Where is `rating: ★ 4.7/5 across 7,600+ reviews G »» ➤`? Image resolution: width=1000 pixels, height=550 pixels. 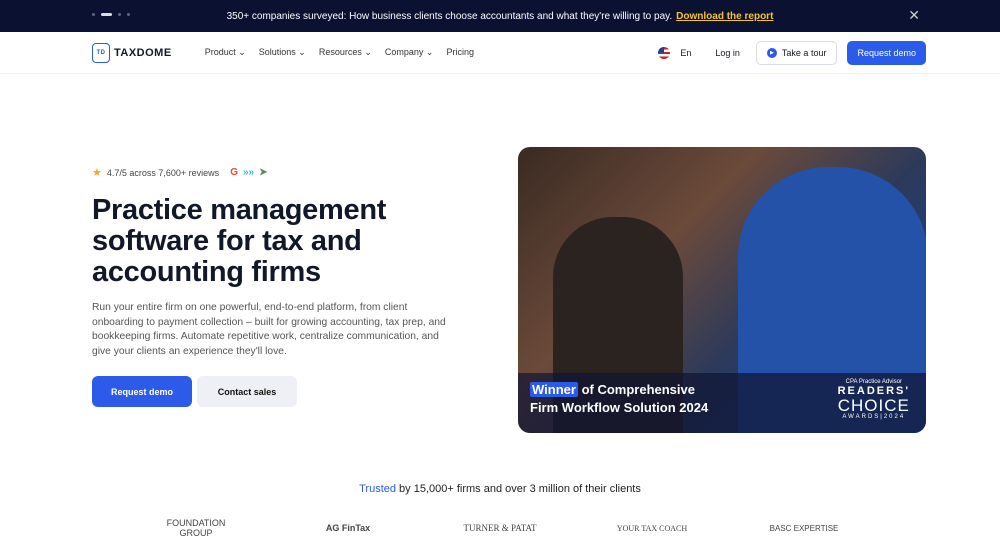
rating: ★ 4.7/5 across 7,600+ reviews G »» ➤ is located at coordinates (272, 172).